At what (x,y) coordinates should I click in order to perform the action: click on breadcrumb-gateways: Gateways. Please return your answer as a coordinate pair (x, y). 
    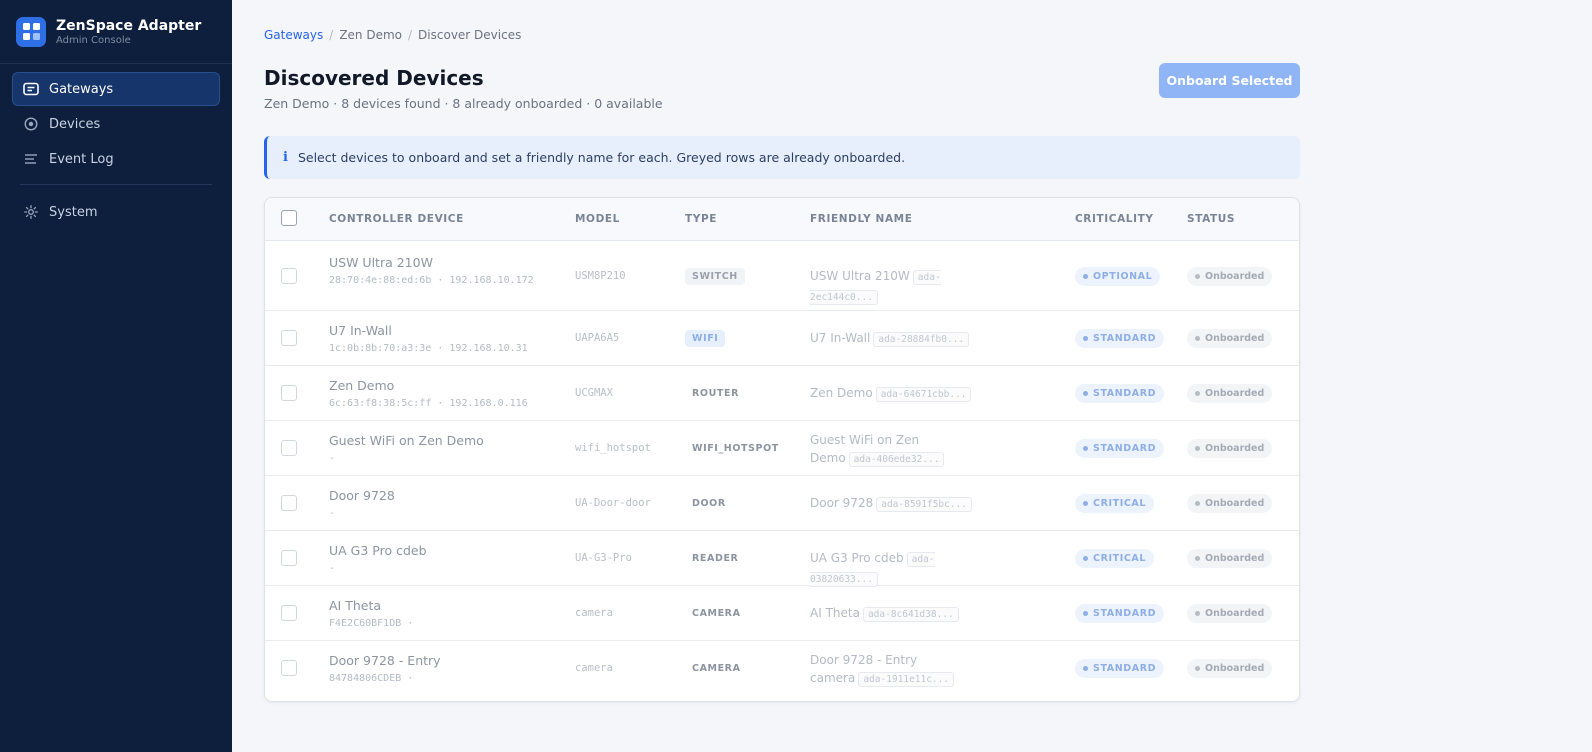
    Looking at the image, I should click on (293, 35).